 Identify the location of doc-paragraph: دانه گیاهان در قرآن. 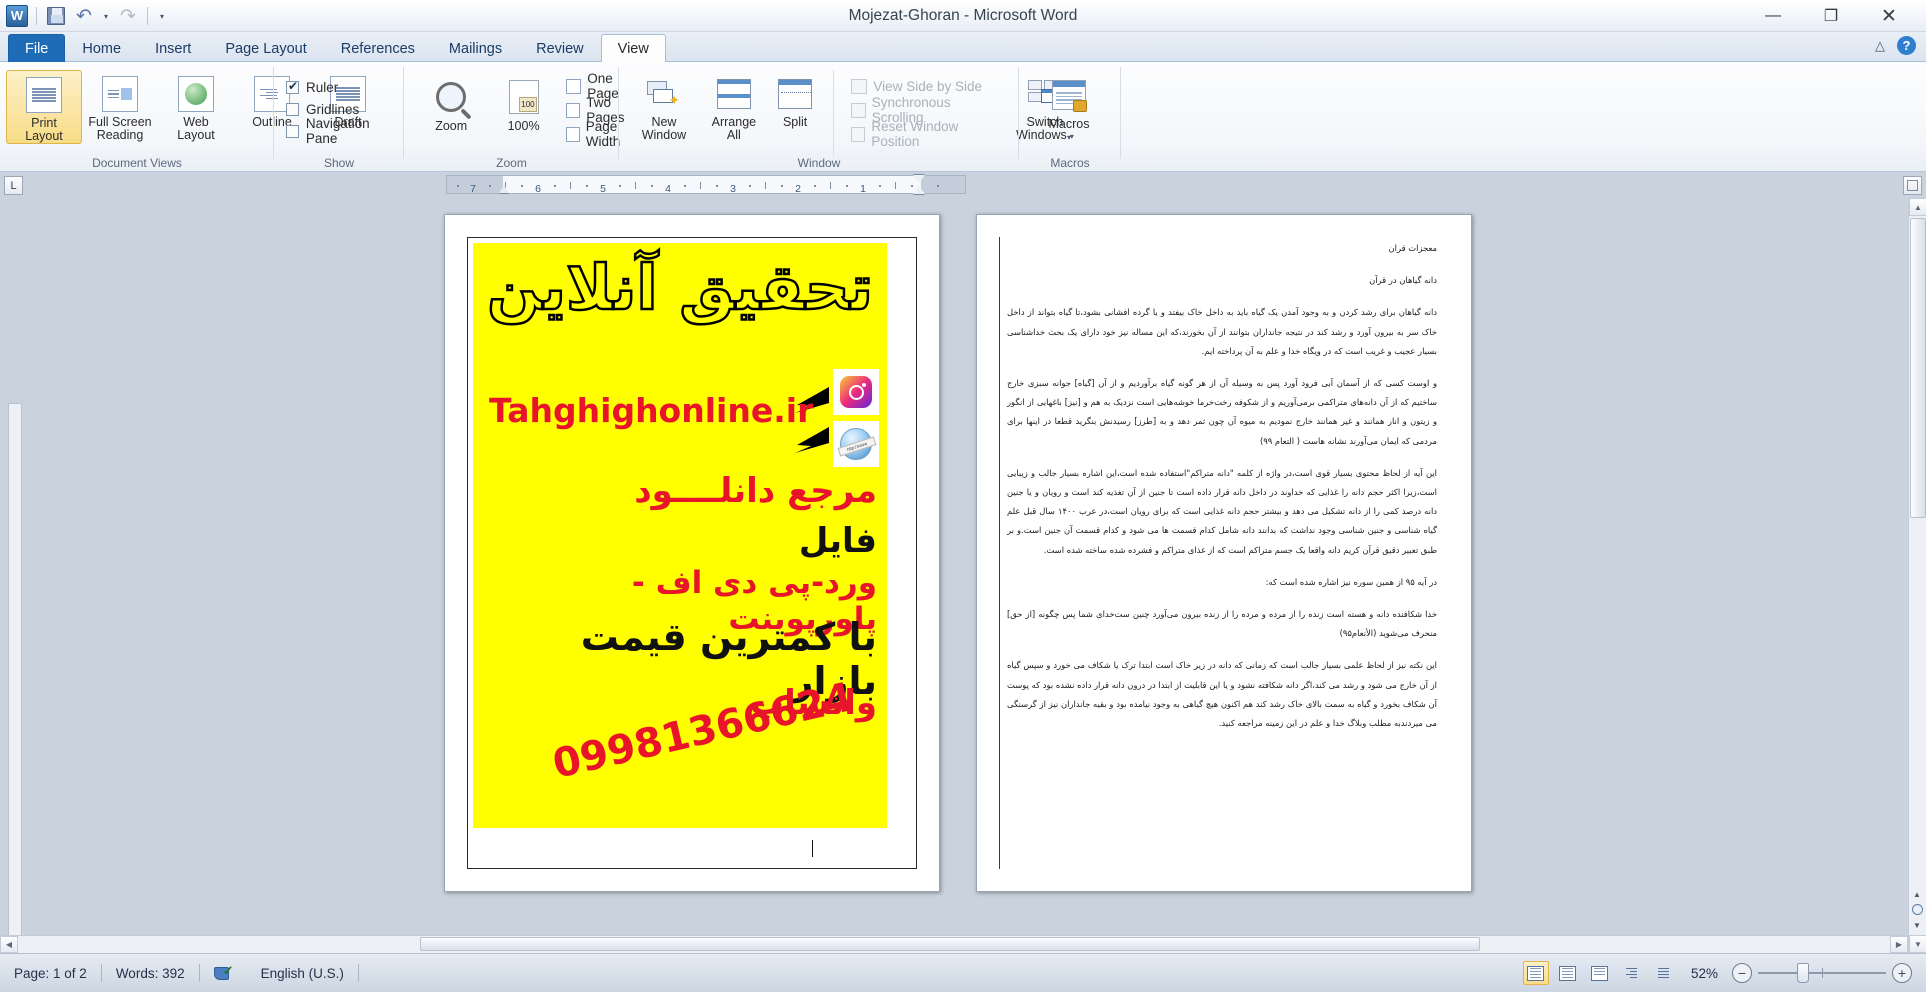
(1403, 280).